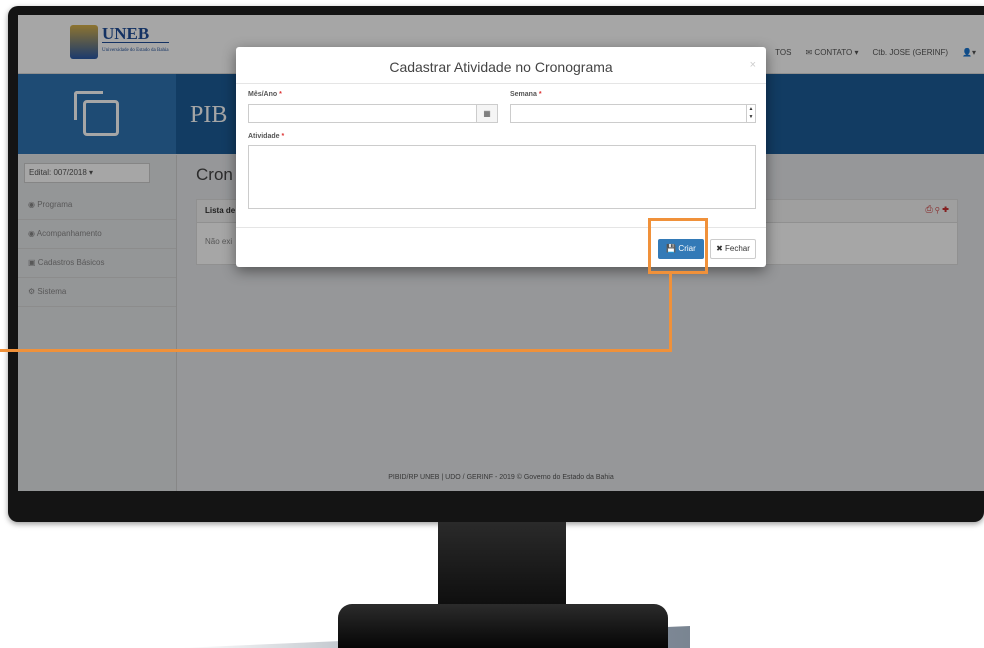 The height and width of the screenshot is (648, 984). Describe the element at coordinates (502, 177) in the screenshot. I see `atividade-textarea` at that location.